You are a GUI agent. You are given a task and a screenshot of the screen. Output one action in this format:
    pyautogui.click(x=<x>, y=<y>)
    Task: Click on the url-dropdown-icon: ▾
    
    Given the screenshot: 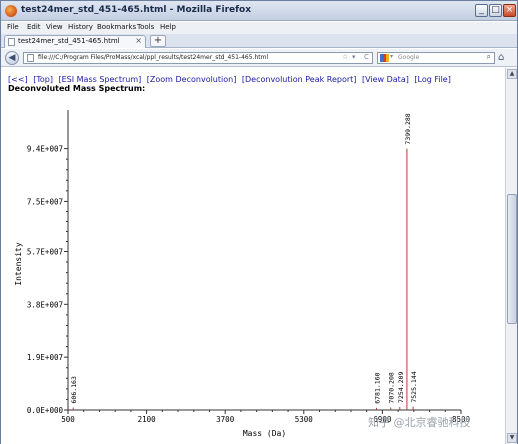 What is the action you would take?
    pyautogui.click(x=354, y=57)
    